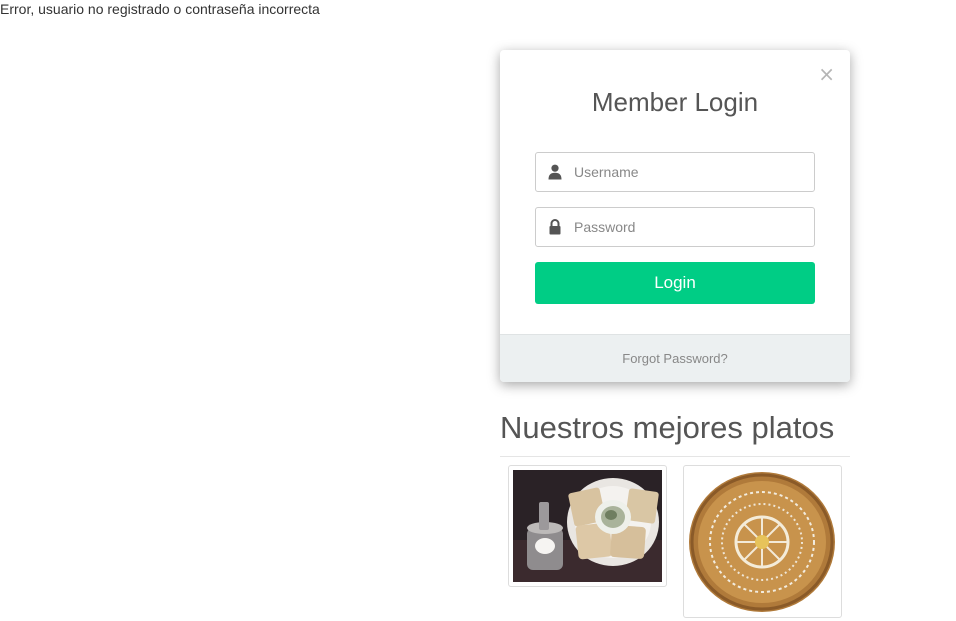  Describe the element at coordinates (555, 227) in the screenshot. I see `lock-icon` at that location.